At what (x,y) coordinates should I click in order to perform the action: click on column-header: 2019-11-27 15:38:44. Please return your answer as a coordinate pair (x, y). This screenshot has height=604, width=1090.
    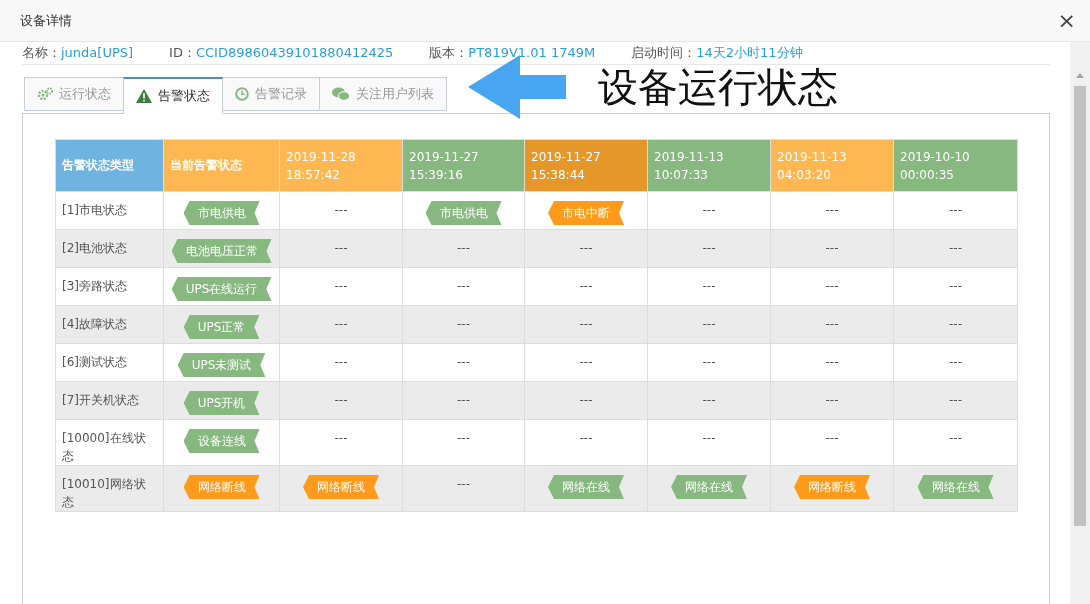
    Looking at the image, I should click on (586, 165).